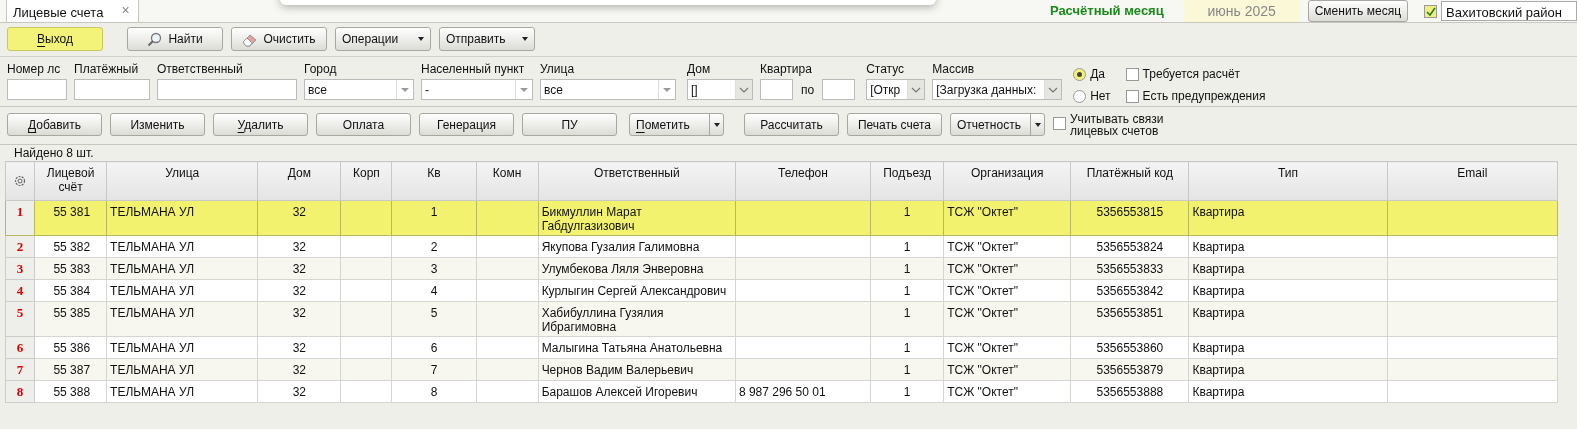 The width and height of the screenshot is (1577, 429). Describe the element at coordinates (569, 124) in the screenshot. I see `action-button: ПУ` at that location.